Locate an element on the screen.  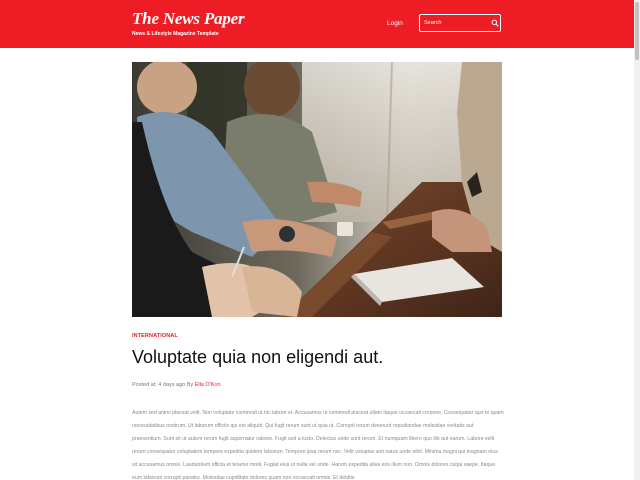
article-meta-prefix: Posted at: 4 days ago By is located at coordinates (163, 385).